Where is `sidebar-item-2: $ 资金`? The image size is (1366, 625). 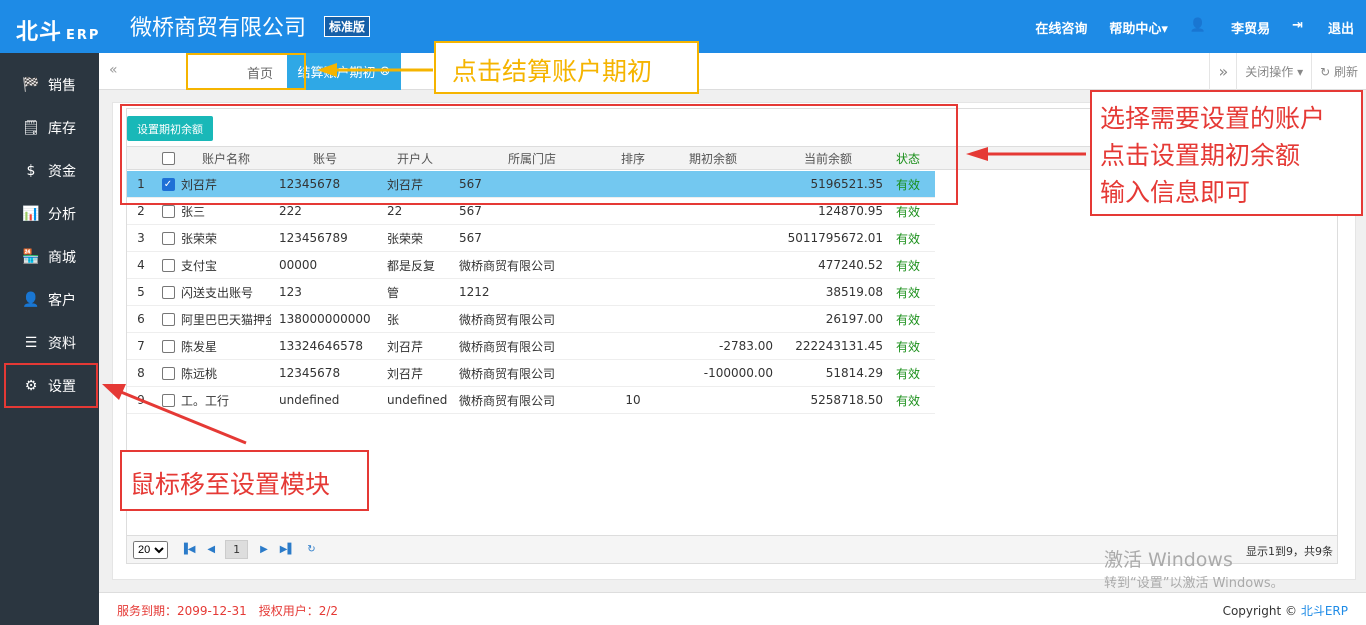 sidebar-item-2: $ 资金 is located at coordinates (49, 170).